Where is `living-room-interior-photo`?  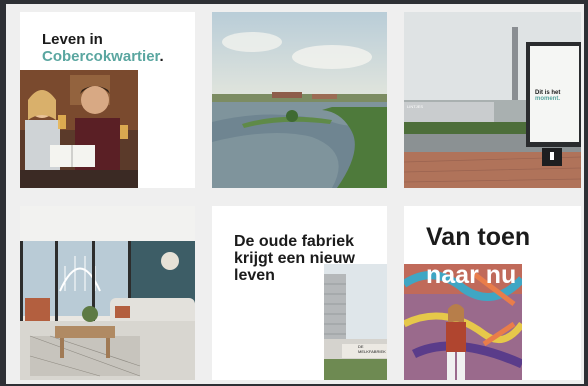 living-room-interior-photo is located at coordinates (107, 293).